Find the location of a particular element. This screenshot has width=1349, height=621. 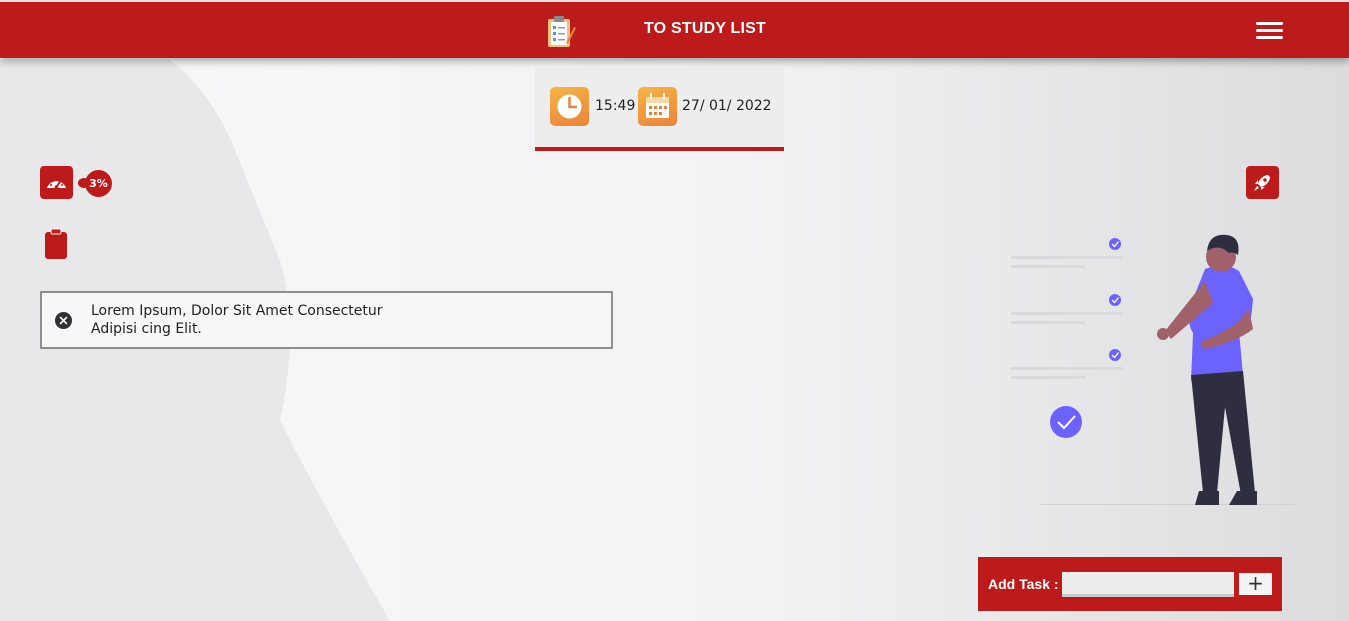

progress-percent-badge: 3% is located at coordinates (98, 183).